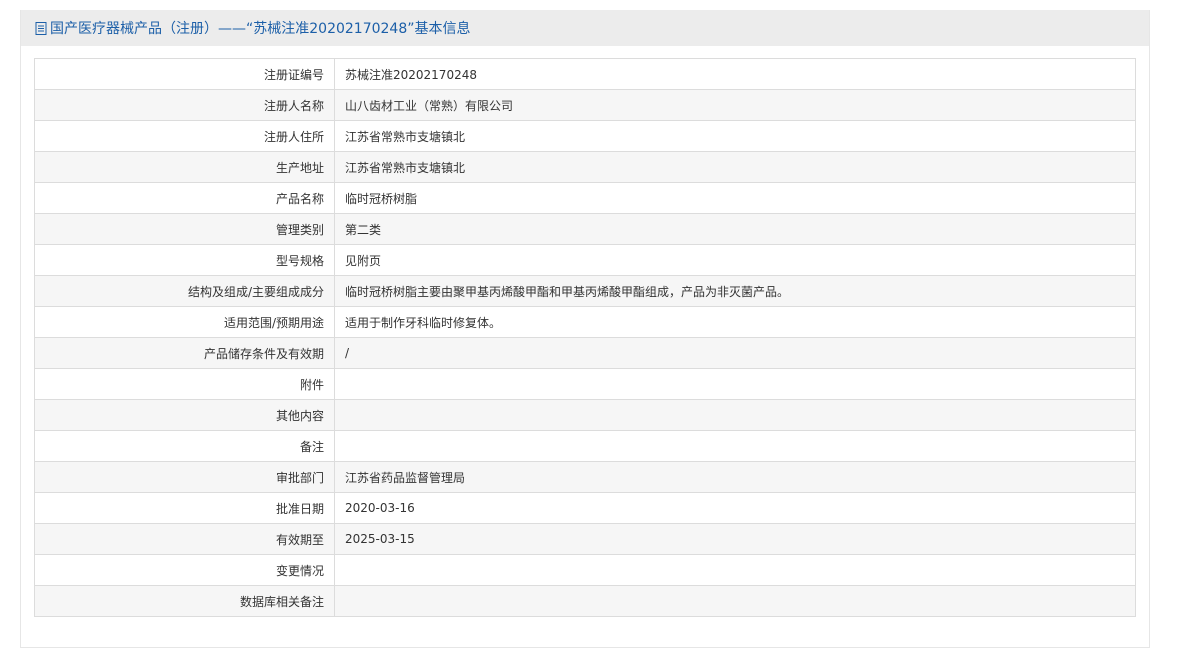 The height and width of the screenshot is (662, 1200). Describe the element at coordinates (184, 229) in the screenshot. I see `field-label: 管理类别` at that location.